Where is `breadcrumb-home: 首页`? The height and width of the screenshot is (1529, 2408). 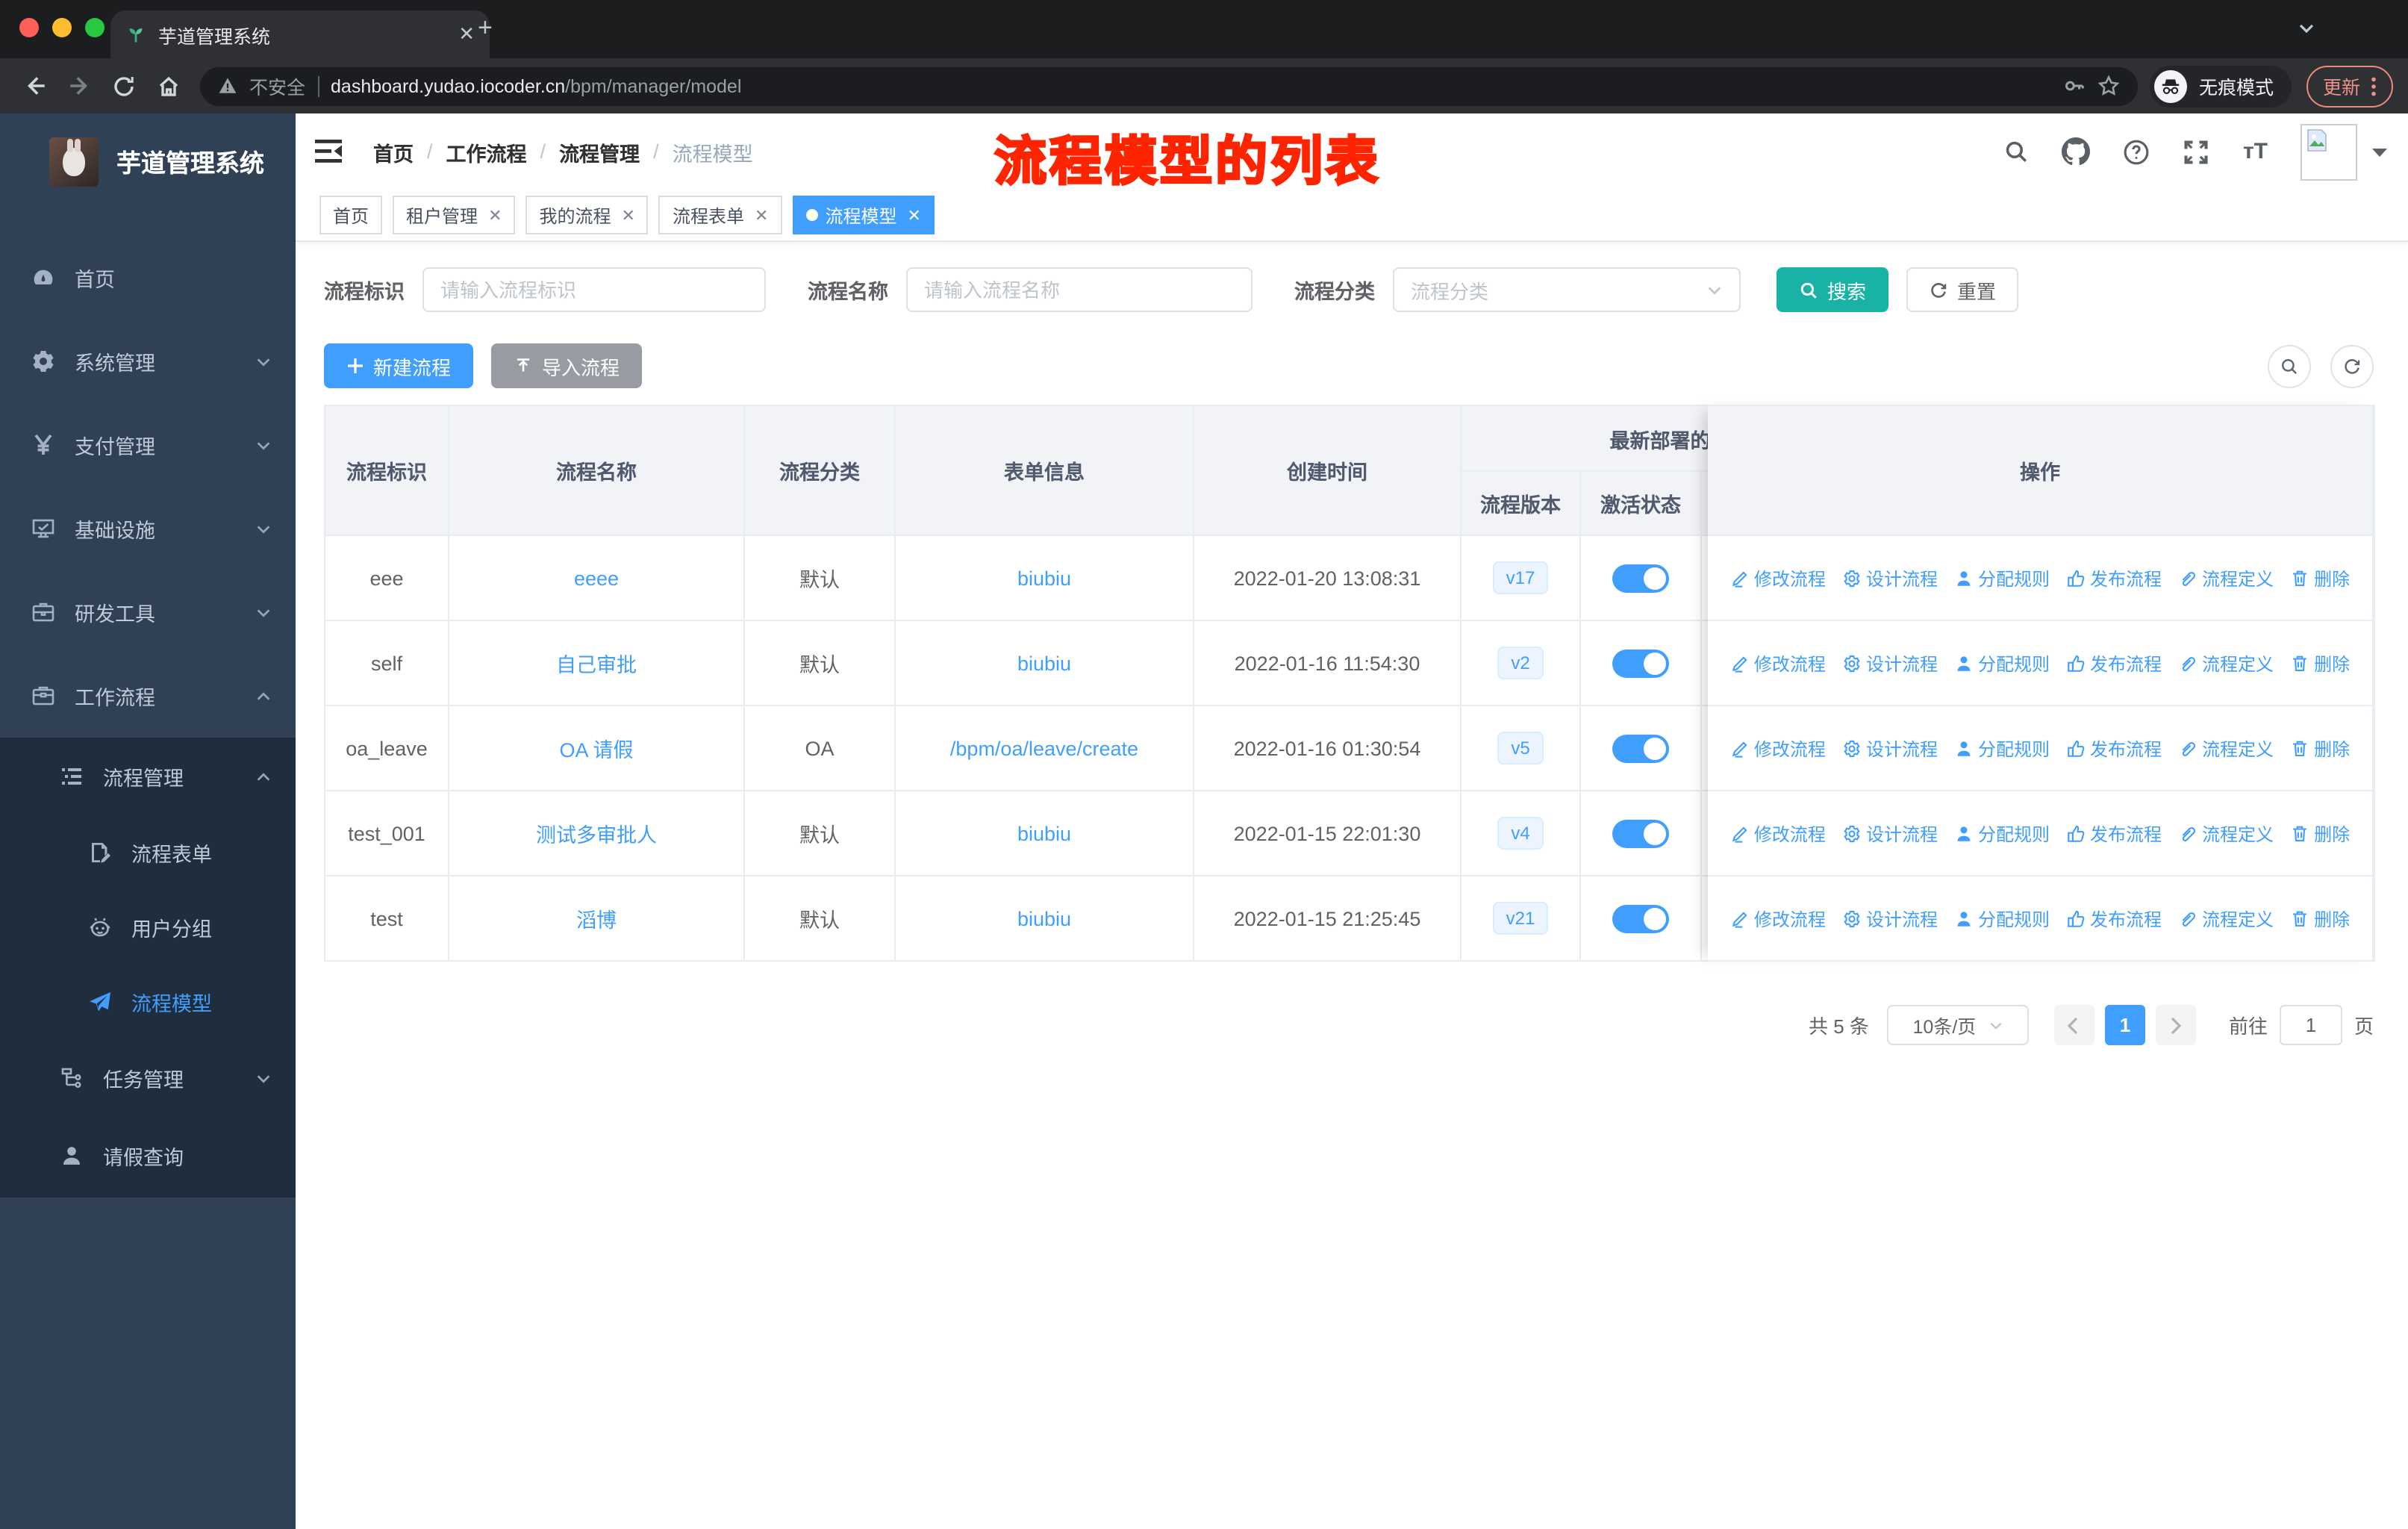
breadcrumb-home: 首页 is located at coordinates (393, 151).